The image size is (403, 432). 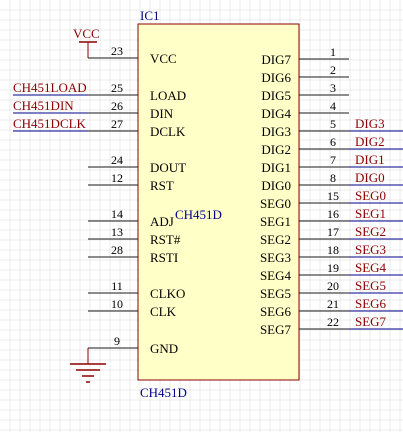 What do you see at coordinates (275, 221) in the screenshot?
I see `pin-name: SEG1` at bounding box center [275, 221].